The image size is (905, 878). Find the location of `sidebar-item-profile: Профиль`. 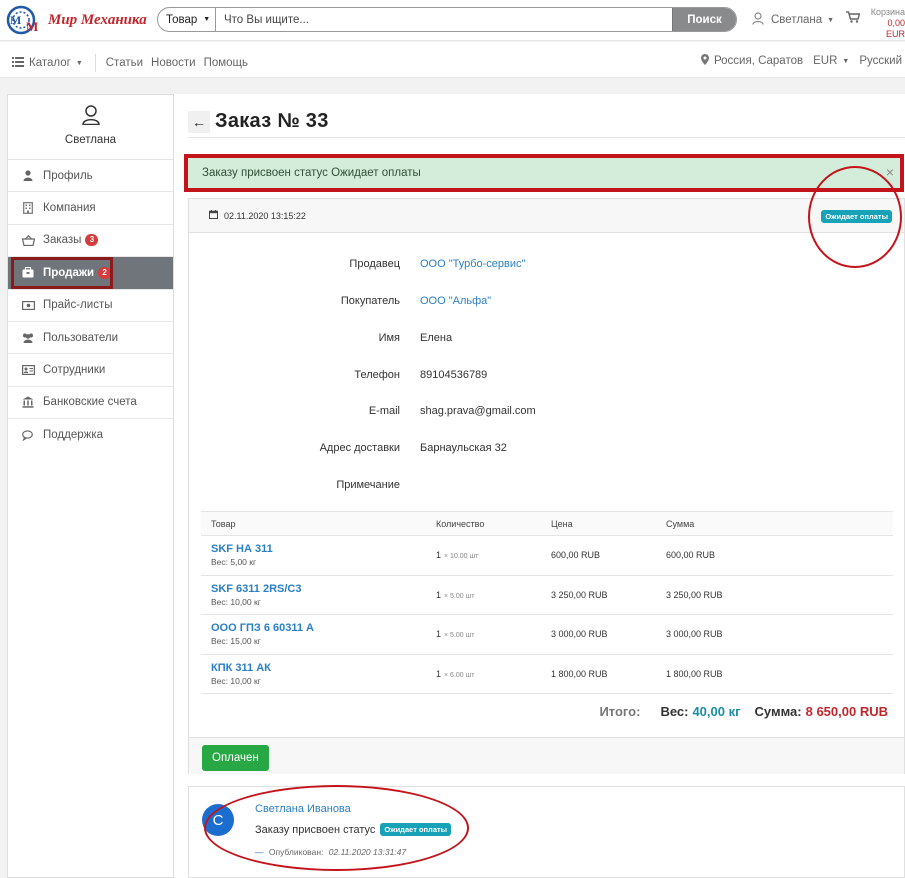

sidebar-item-profile: Профиль is located at coordinates (90, 176).